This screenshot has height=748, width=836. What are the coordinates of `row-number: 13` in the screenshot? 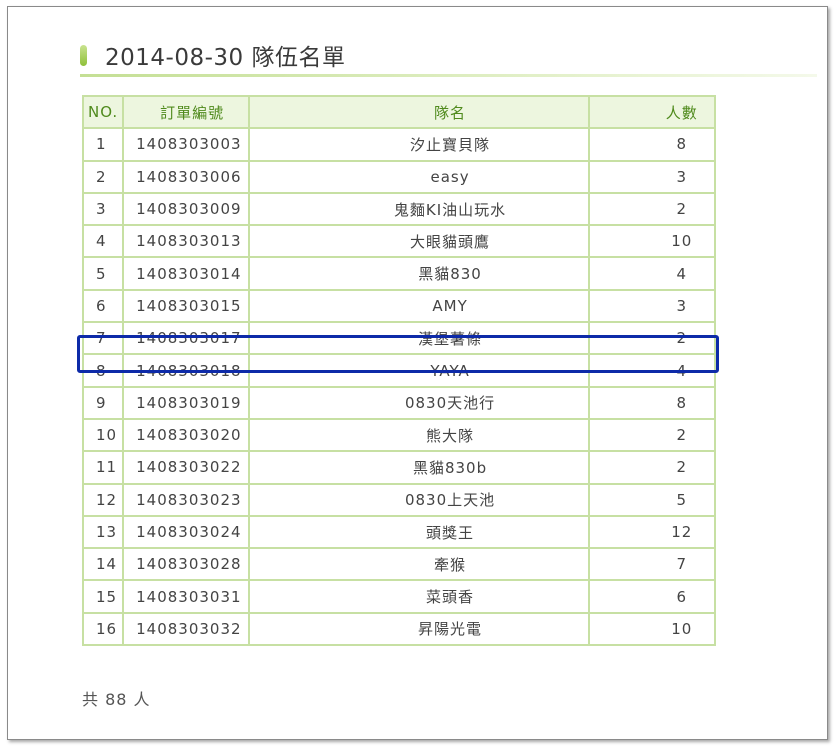 It's located at (103, 532).